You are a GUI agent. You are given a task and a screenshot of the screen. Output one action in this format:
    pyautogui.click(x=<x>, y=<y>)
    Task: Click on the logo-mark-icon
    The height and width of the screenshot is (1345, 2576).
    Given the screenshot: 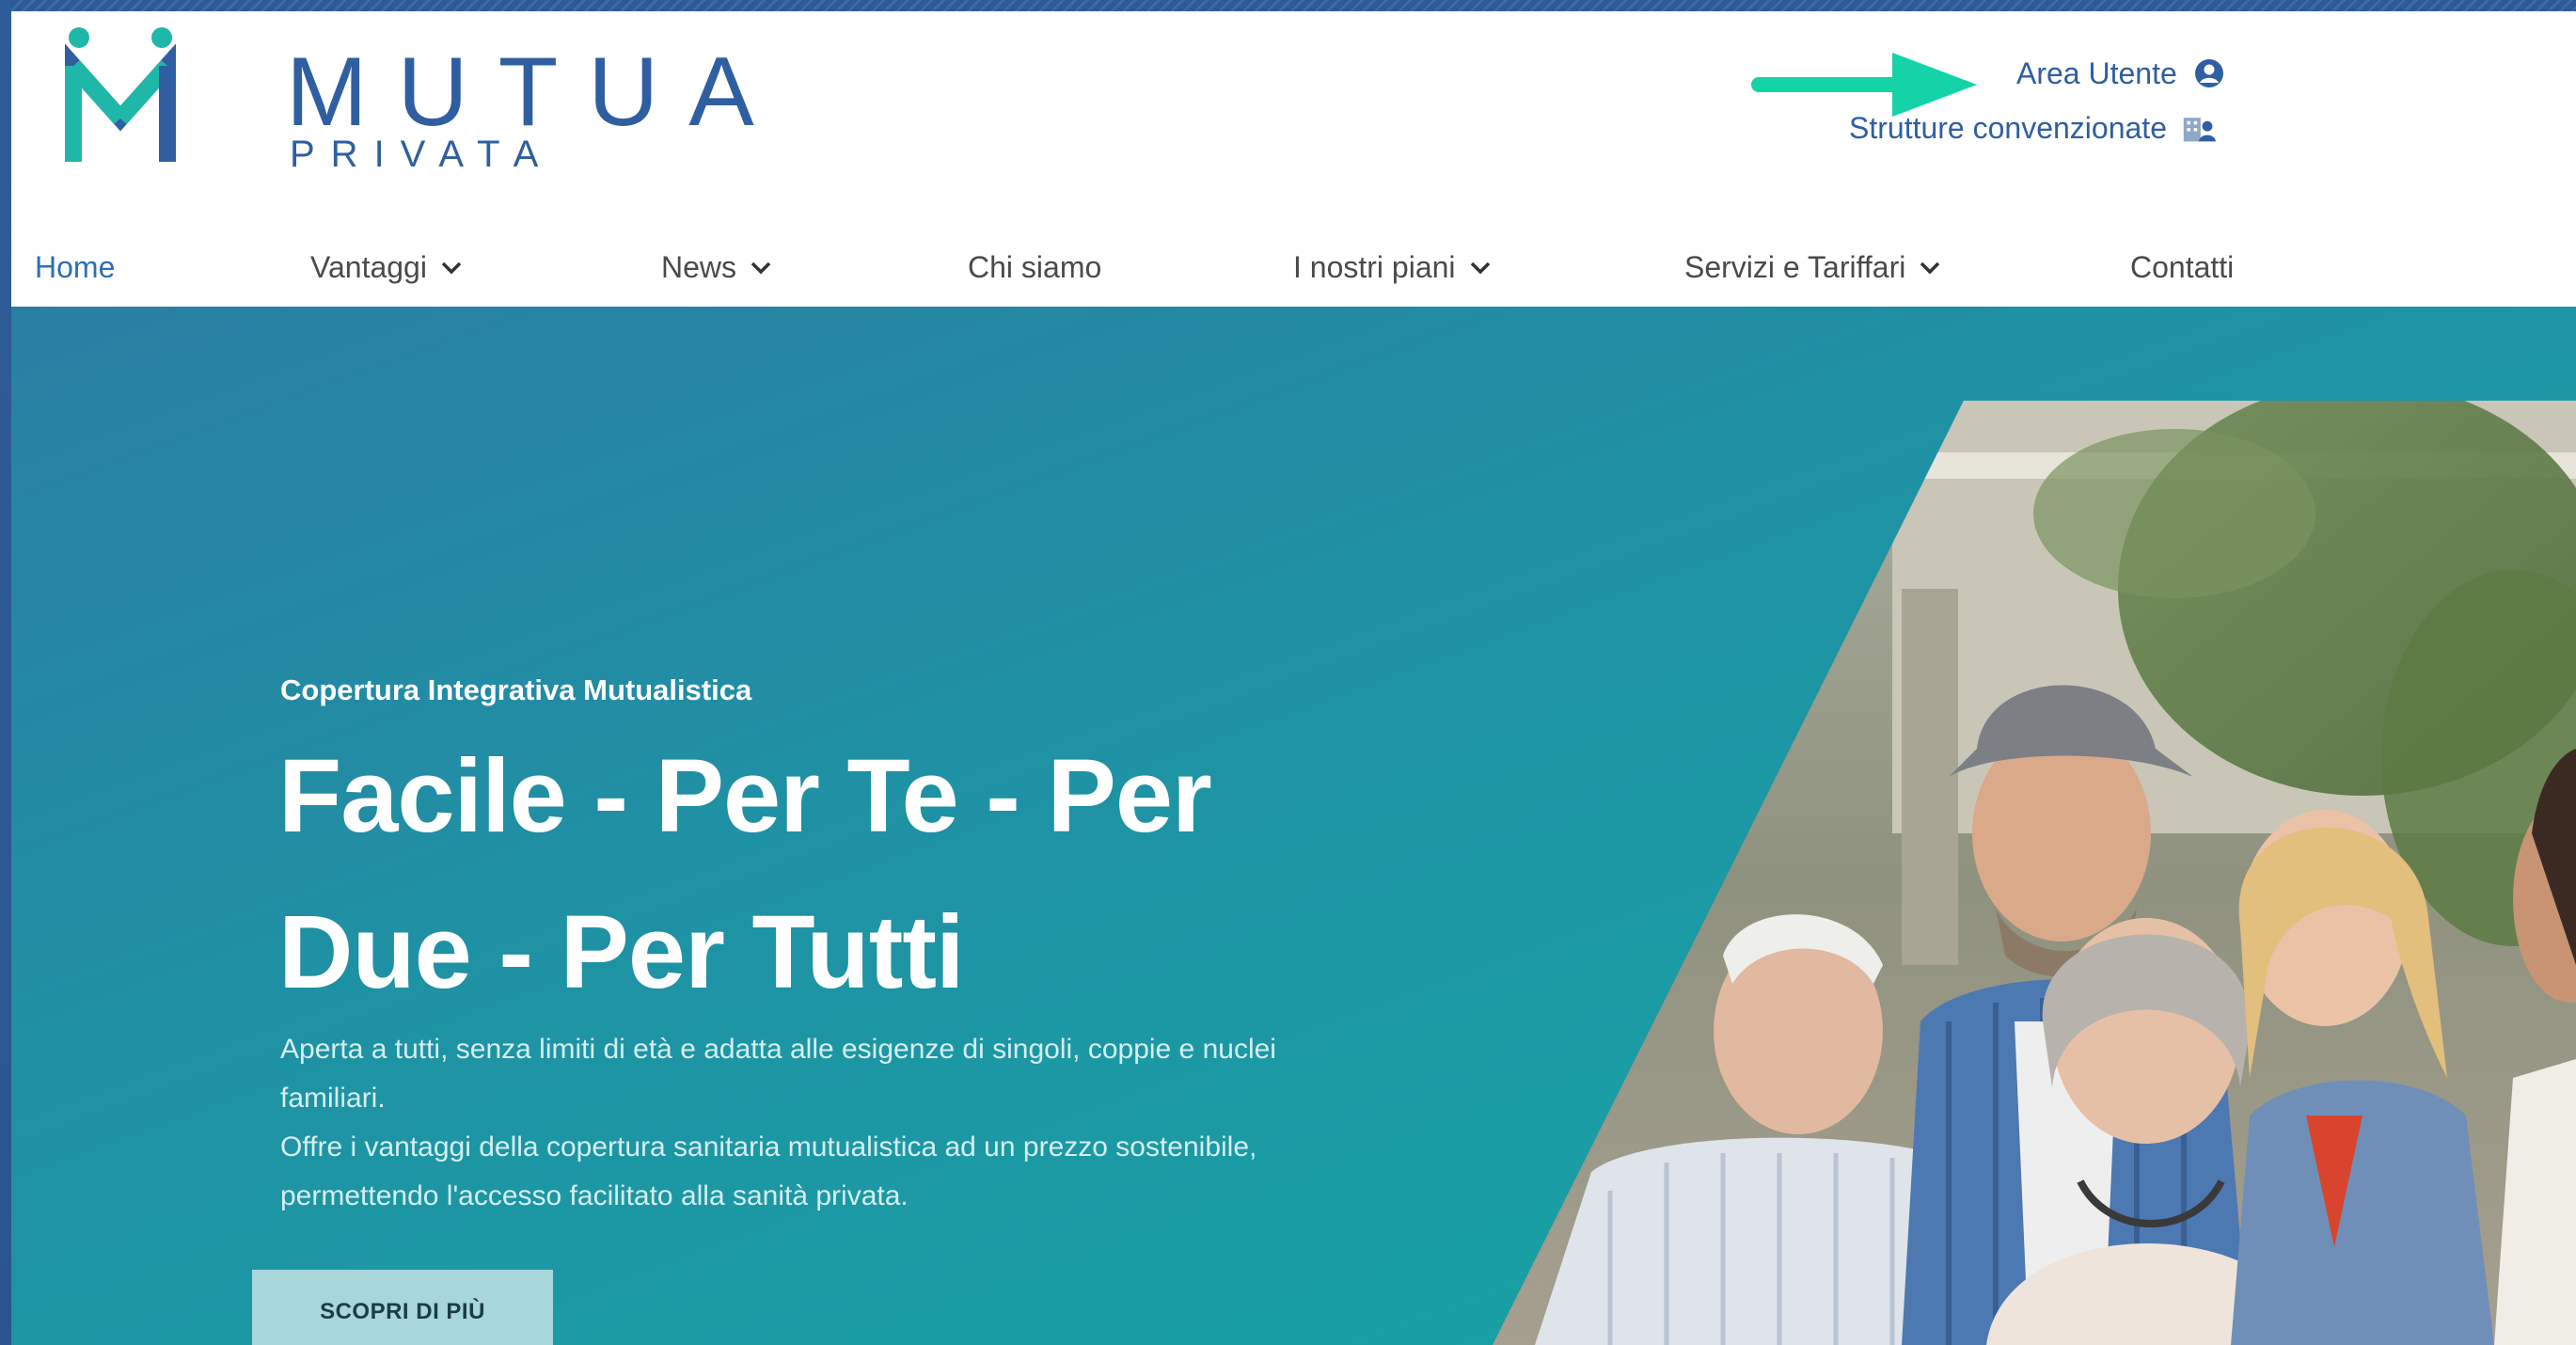 What is the action you would take?
    pyautogui.click(x=120, y=94)
    